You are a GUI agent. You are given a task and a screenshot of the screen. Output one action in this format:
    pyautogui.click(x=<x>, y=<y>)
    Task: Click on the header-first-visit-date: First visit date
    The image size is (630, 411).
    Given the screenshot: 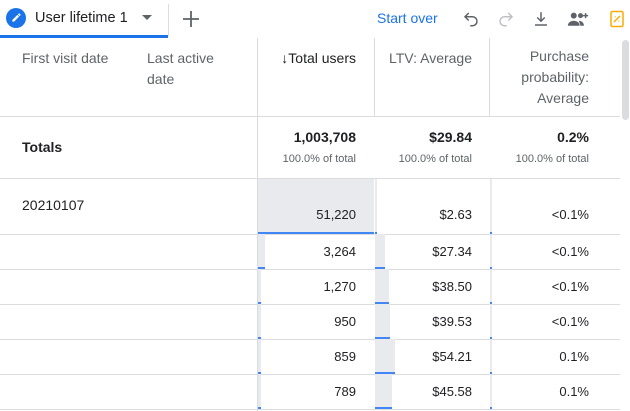 What is the action you would take?
    pyautogui.click(x=65, y=58)
    